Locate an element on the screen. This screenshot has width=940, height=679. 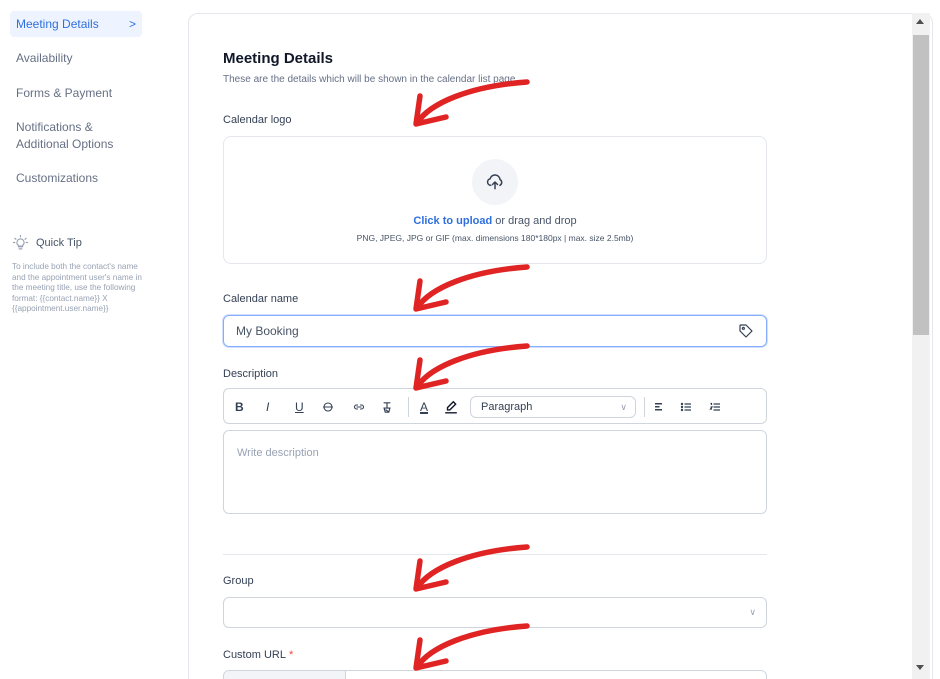
clear-format-icon is located at coordinates (387, 407).